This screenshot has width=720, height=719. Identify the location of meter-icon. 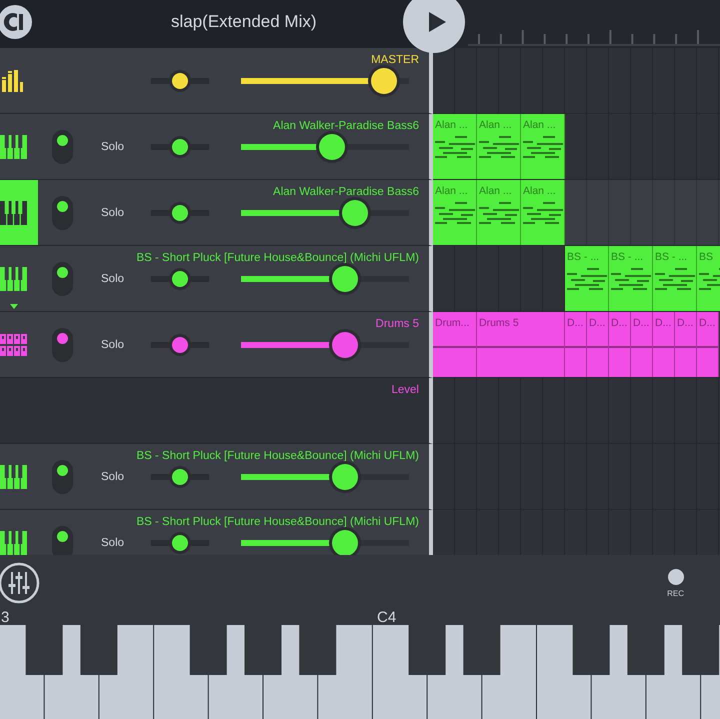
(12, 81).